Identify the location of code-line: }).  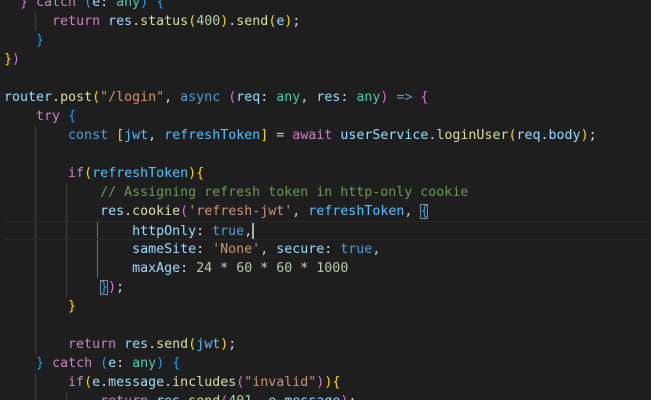
(327, 59).